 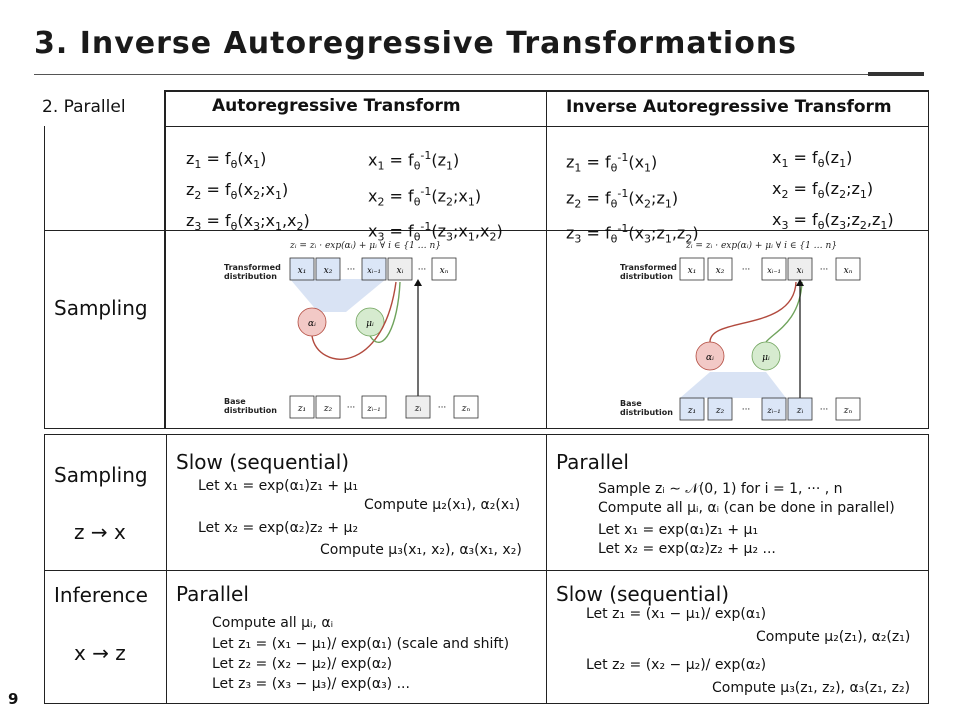 What do you see at coordinates (833, 221) in the screenshot?
I see `iaf-inverse-eq-3: x3 = fθ(z3;z2,z1)` at bounding box center [833, 221].